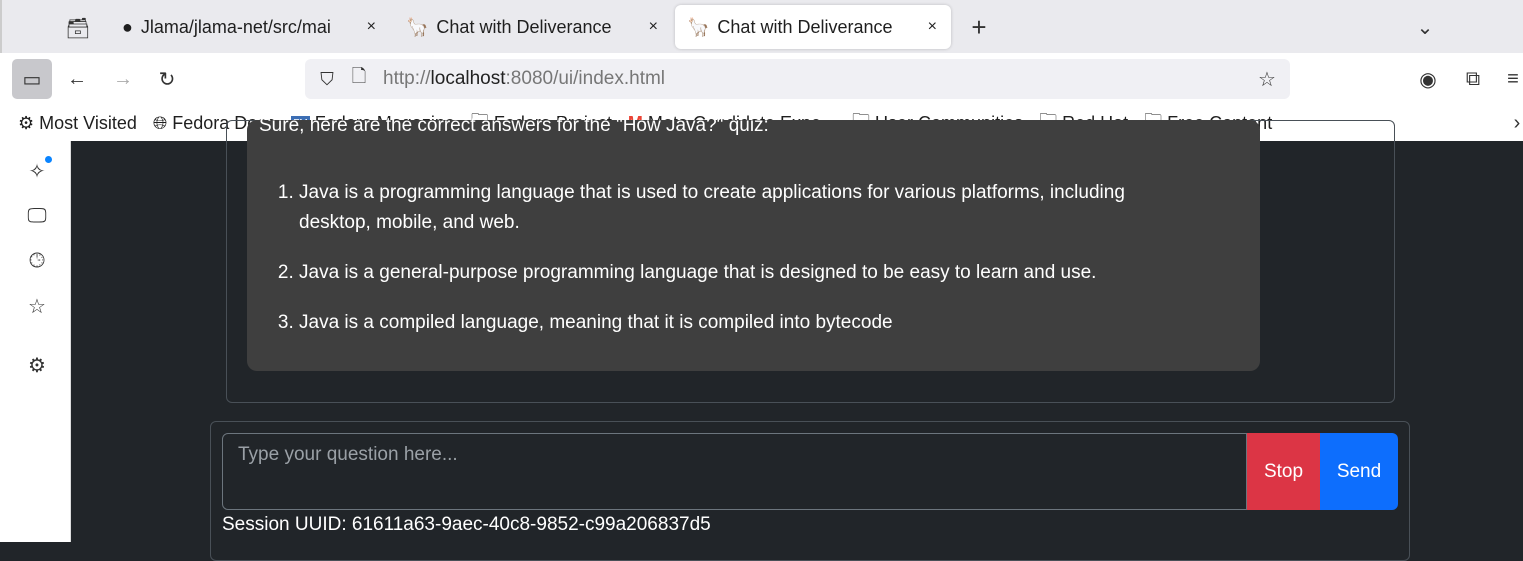 This screenshot has width=1523, height=561. I want to click on send-button: Send, so click(1359, 471).